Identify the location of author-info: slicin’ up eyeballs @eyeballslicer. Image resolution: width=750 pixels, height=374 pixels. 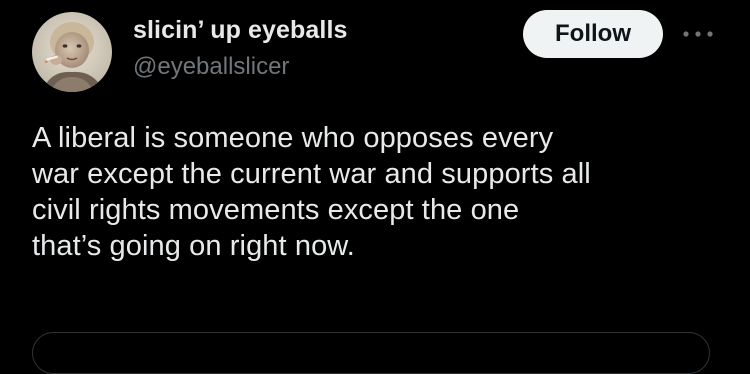
(240, 48).